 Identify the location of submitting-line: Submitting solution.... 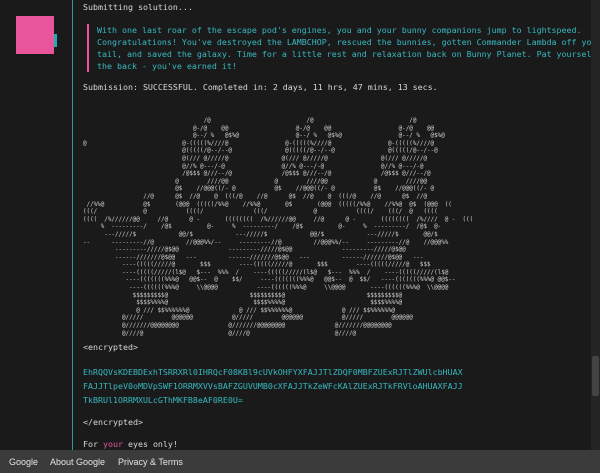
(138, 7).